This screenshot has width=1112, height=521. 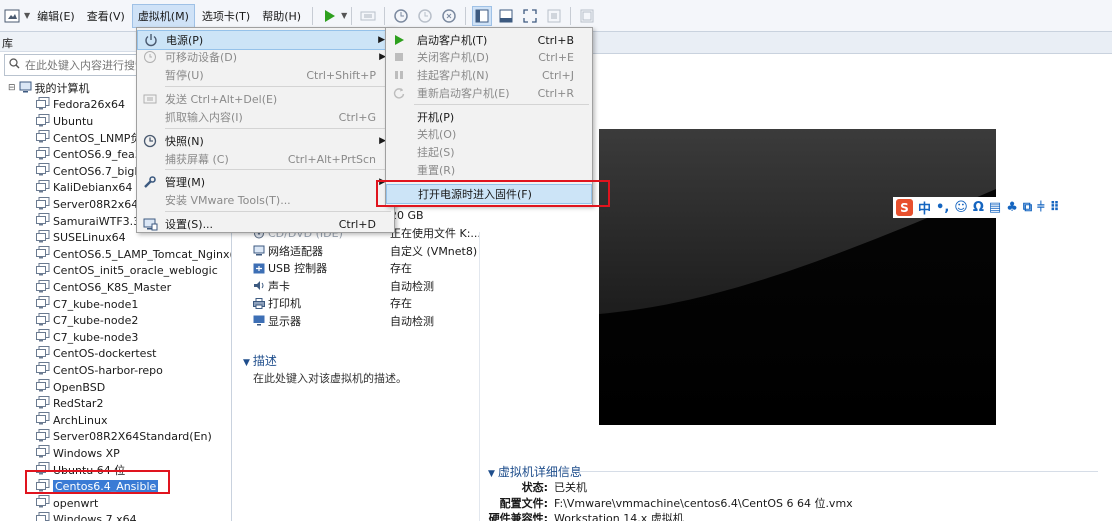 What do you see at coordinates (501, 104) in the screenshot?
I see `menu-separator` at bounding box center [501, 104].